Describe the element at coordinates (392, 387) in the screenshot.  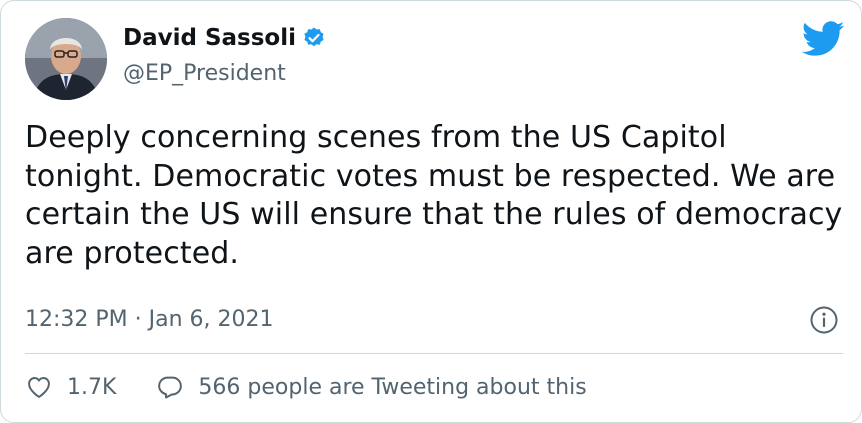
I see `reply-text: 566 people are Tweeting about this` at that location.